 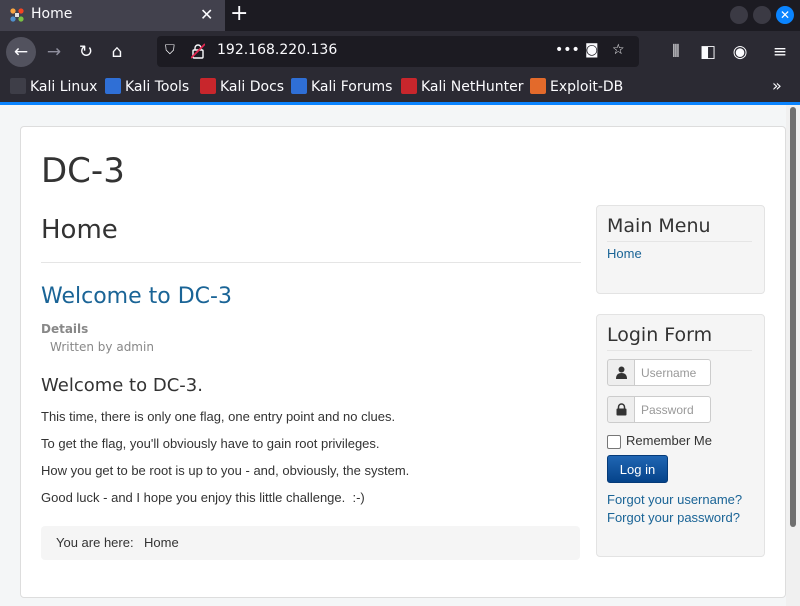 What do you see at coordinates (52, 14) in the screenshot?
I see `tab-title: Home` at bounding box center [52, 14].